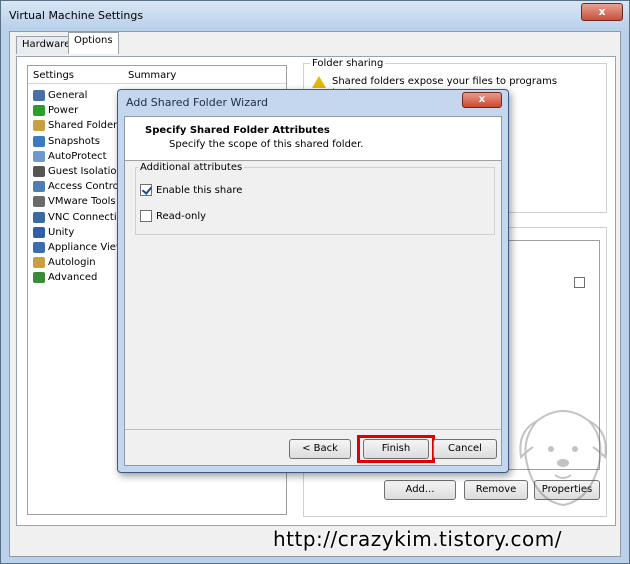 The height and width of the screenshot is (564, 630). What do you see at coordinates (237, 130) in the screenshot?
I see `dialog-heading: Specify Shared Folder Attributes` at bounding box center [237, 130].